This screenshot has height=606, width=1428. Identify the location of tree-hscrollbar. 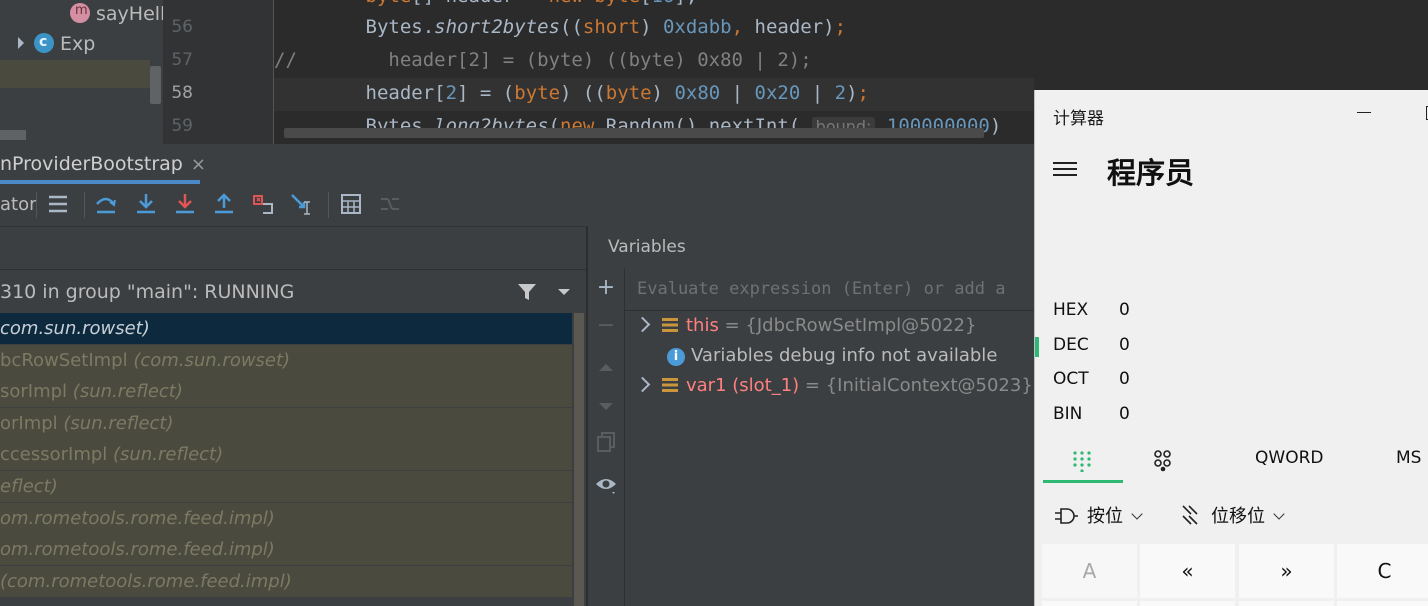
(13, 135).